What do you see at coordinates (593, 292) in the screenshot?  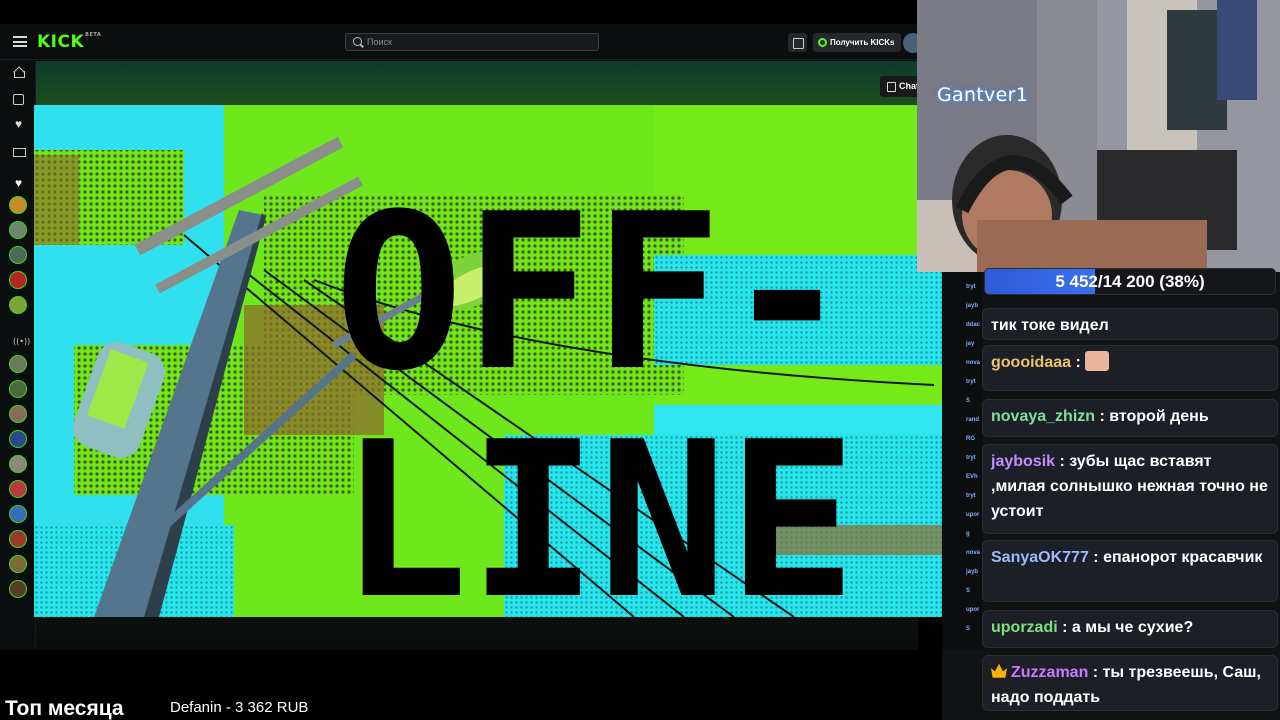 I see `offline-text-line1: OFF-` at bounding box center [593, 292].